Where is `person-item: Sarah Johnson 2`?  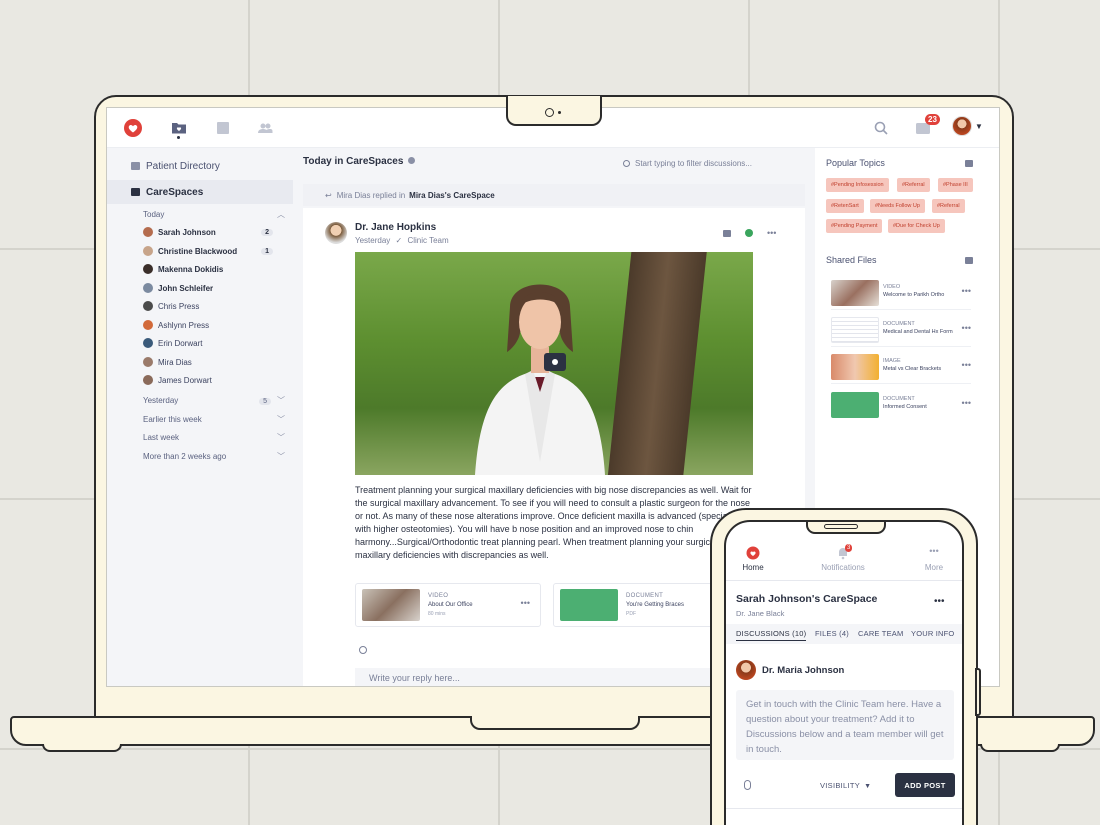 person-item: Sarah Johnson 2 is located at coordinates (208, 232).